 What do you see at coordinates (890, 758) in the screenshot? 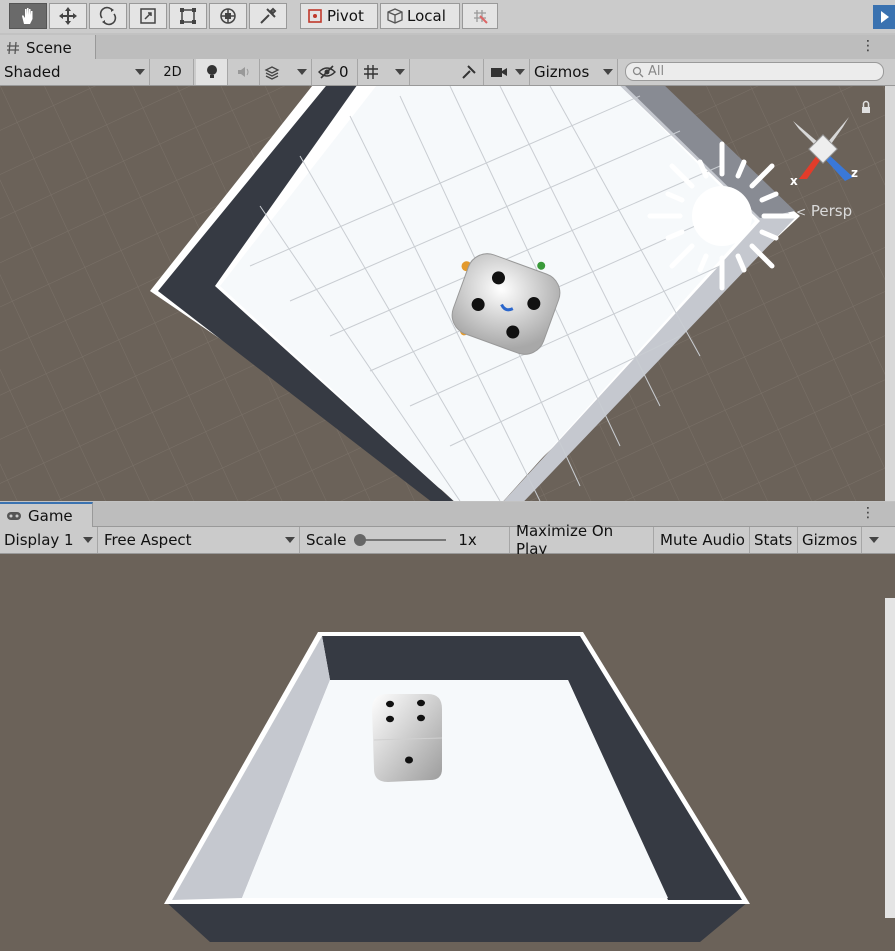
I see `game-scrollbar` at bounding box center [890, 758].